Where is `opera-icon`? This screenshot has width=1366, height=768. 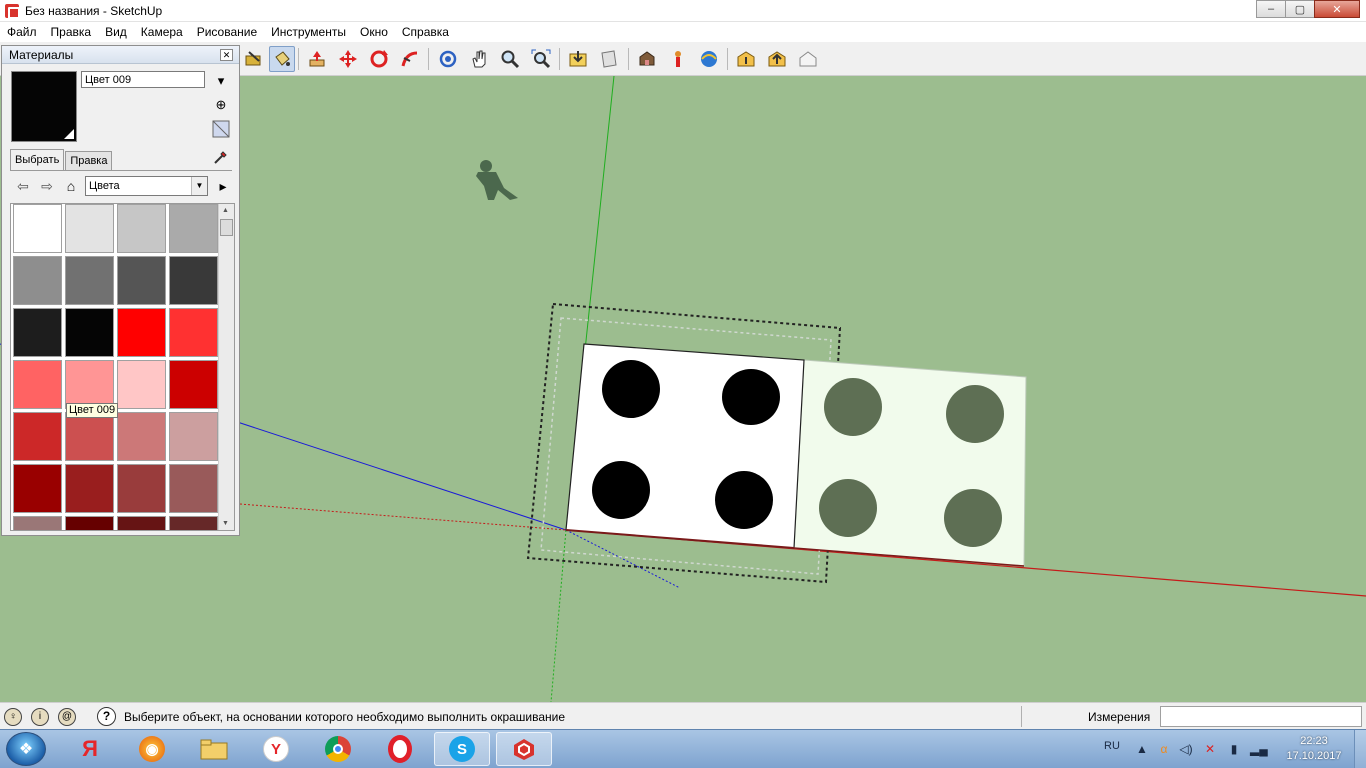 opera-icon is located at coordinates (400, 749).